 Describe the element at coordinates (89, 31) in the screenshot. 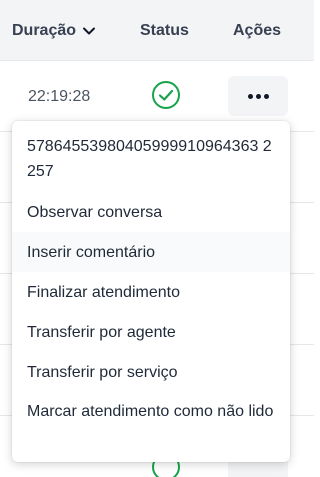

I see `chevron-down-icon` at that location.